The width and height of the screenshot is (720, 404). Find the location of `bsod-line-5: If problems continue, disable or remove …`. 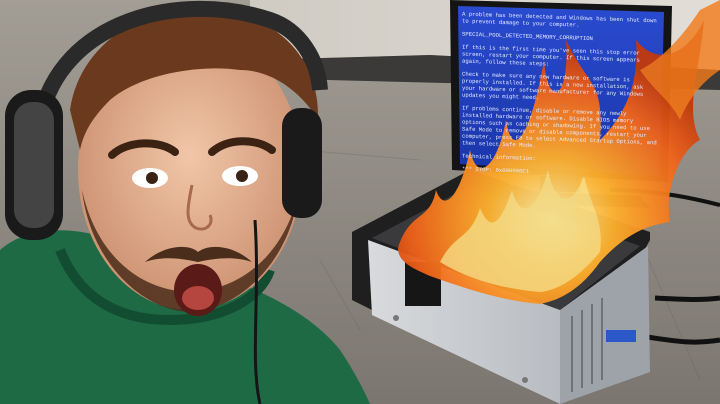

bsod-line-5: If problems continue, disable or remove … is located at coordinates (561, 127).